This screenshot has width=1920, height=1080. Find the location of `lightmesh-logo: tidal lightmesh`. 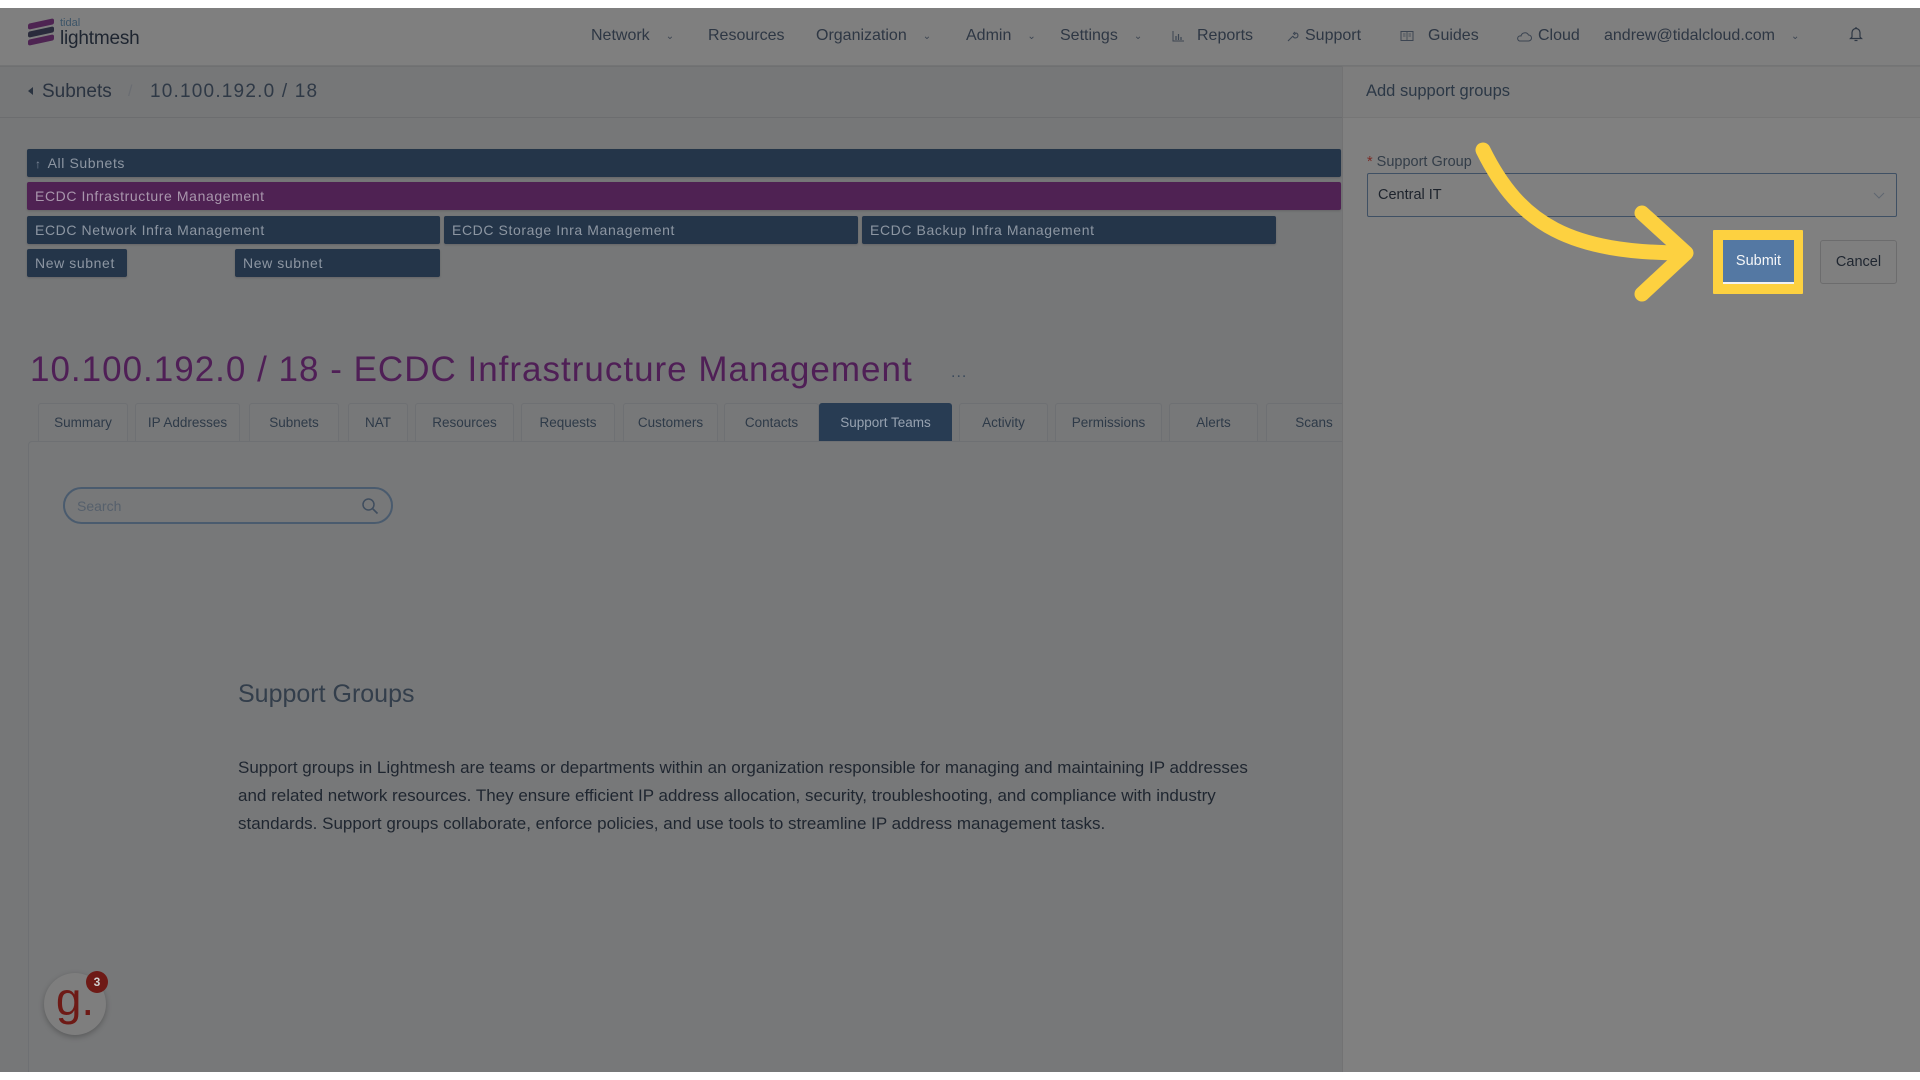

lightmesh-logo: tidal lightmesh is located at coordinates (84, 33).